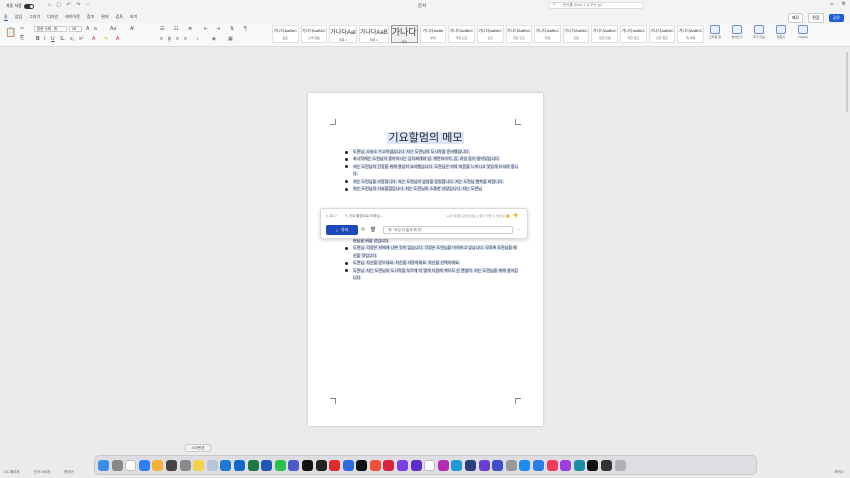 The width and height of the screenshot is (850, 478). I want to click on record-icon, so click(335, 465).